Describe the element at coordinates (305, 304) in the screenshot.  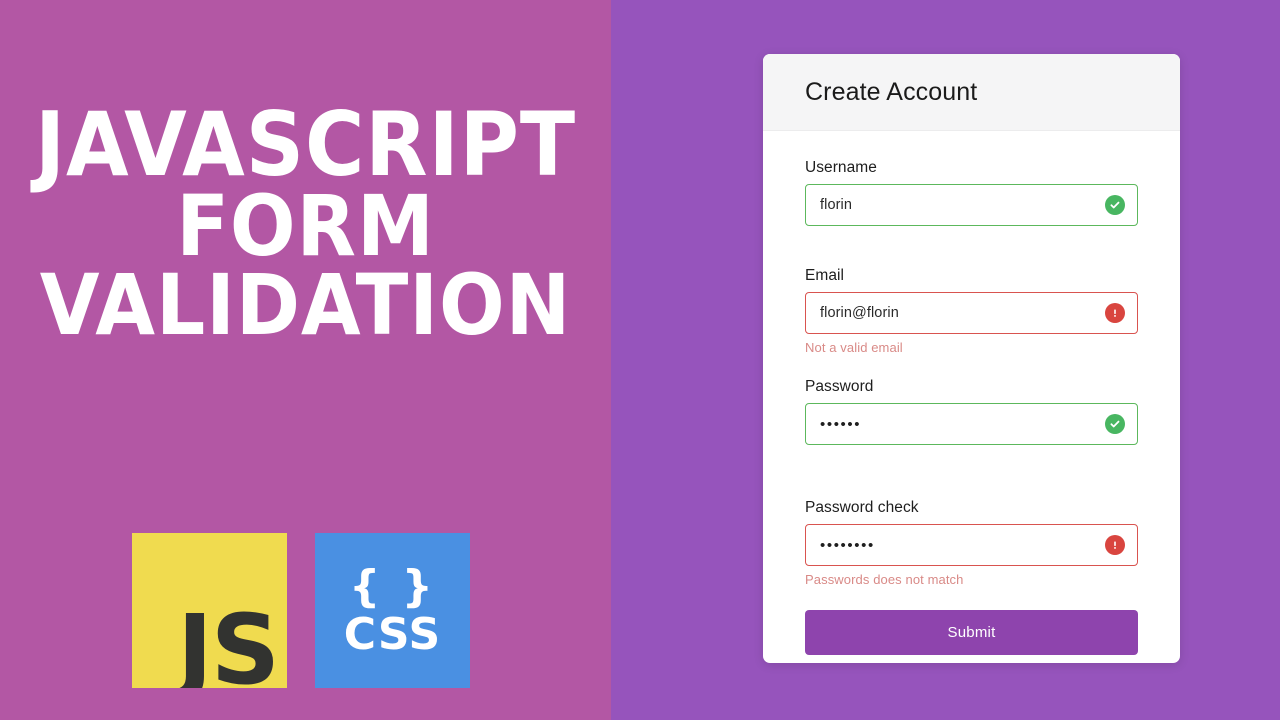
I see `promo-title-line-3: Validation` at that location.